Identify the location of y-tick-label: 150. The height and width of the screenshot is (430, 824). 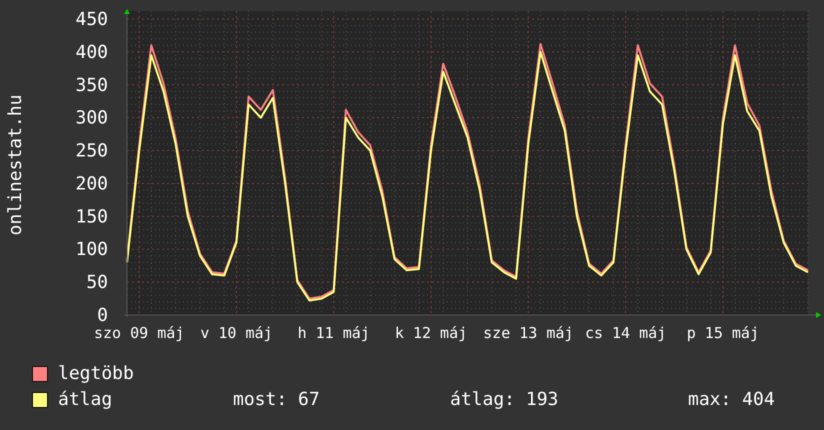
(91, 217).